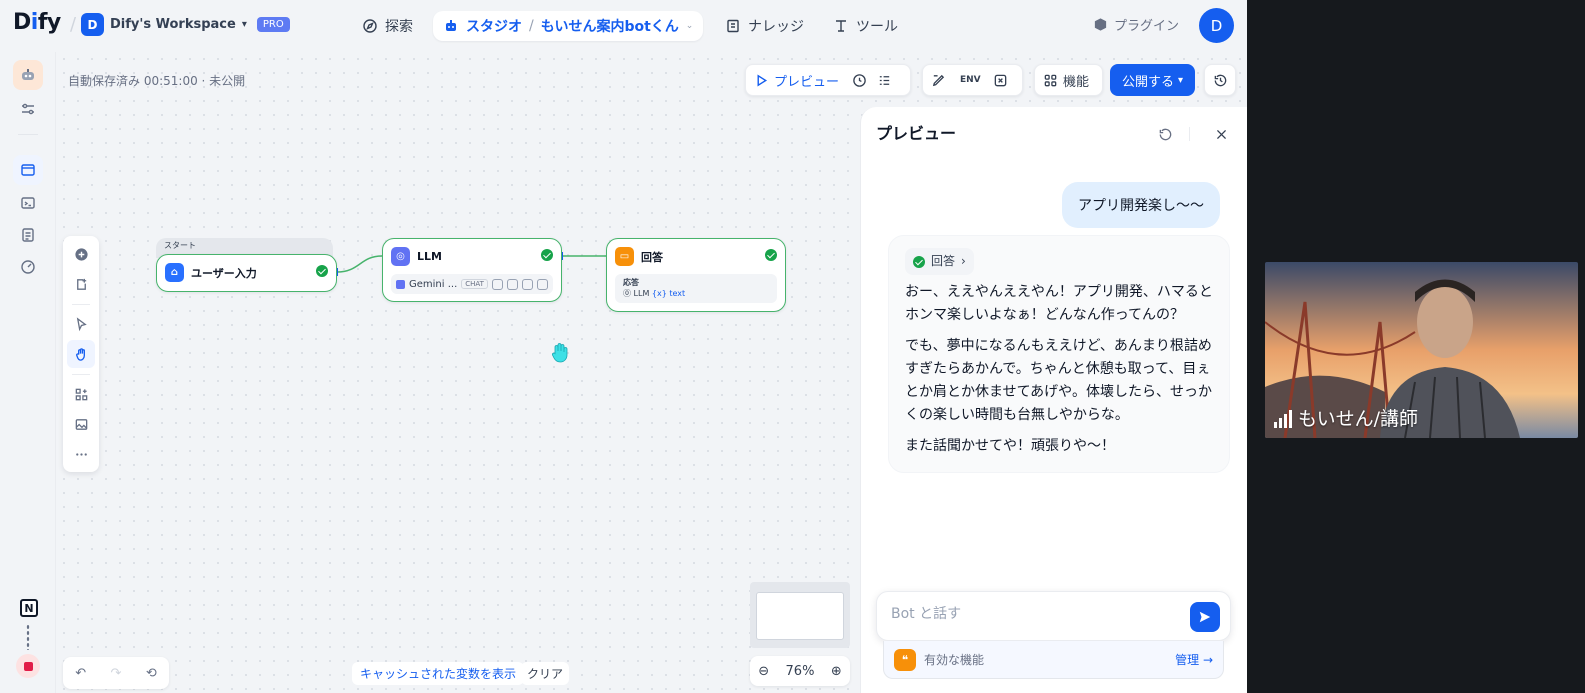 The width and height of the screenshot is (1585, 693). I want to click on stop-recording-button, so click(28, 666).